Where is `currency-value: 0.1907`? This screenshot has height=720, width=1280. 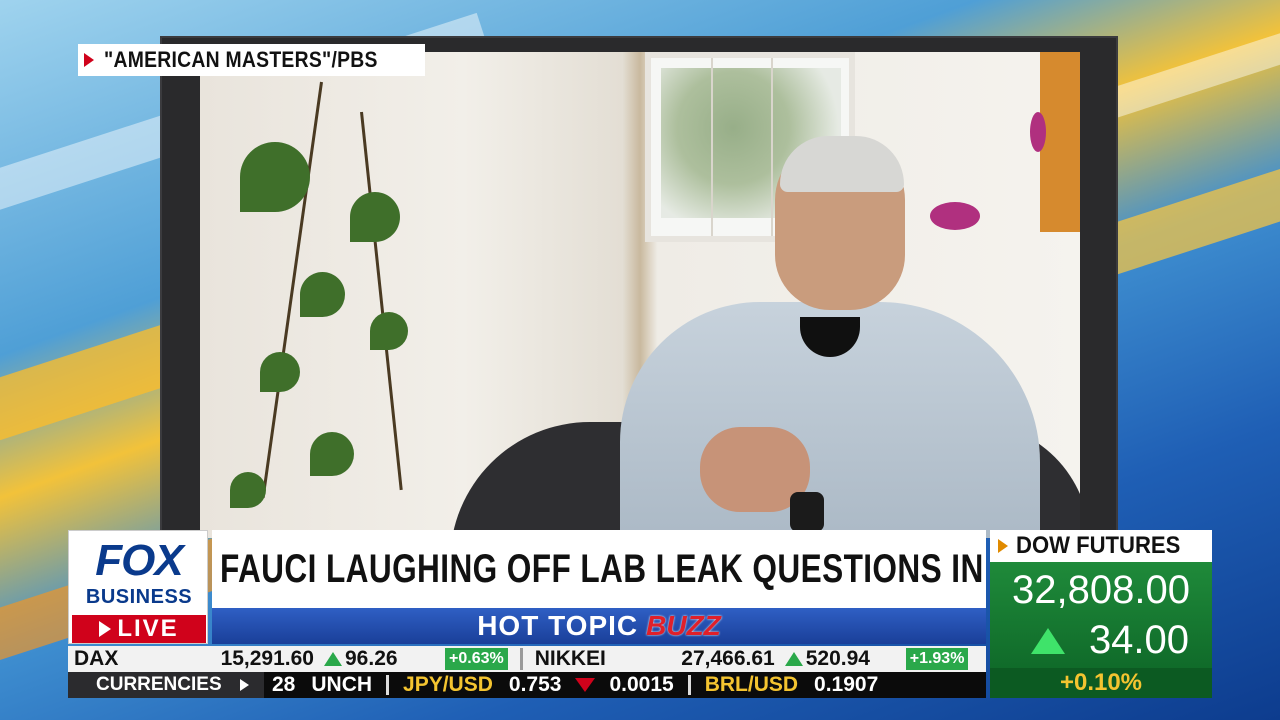 currency-value: 0.1907 is located at coordinates (846, 684).